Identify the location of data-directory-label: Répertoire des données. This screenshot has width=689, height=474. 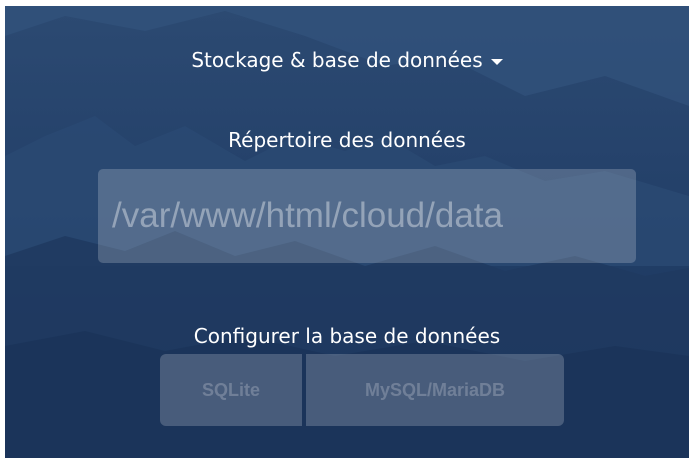
(347, 140).